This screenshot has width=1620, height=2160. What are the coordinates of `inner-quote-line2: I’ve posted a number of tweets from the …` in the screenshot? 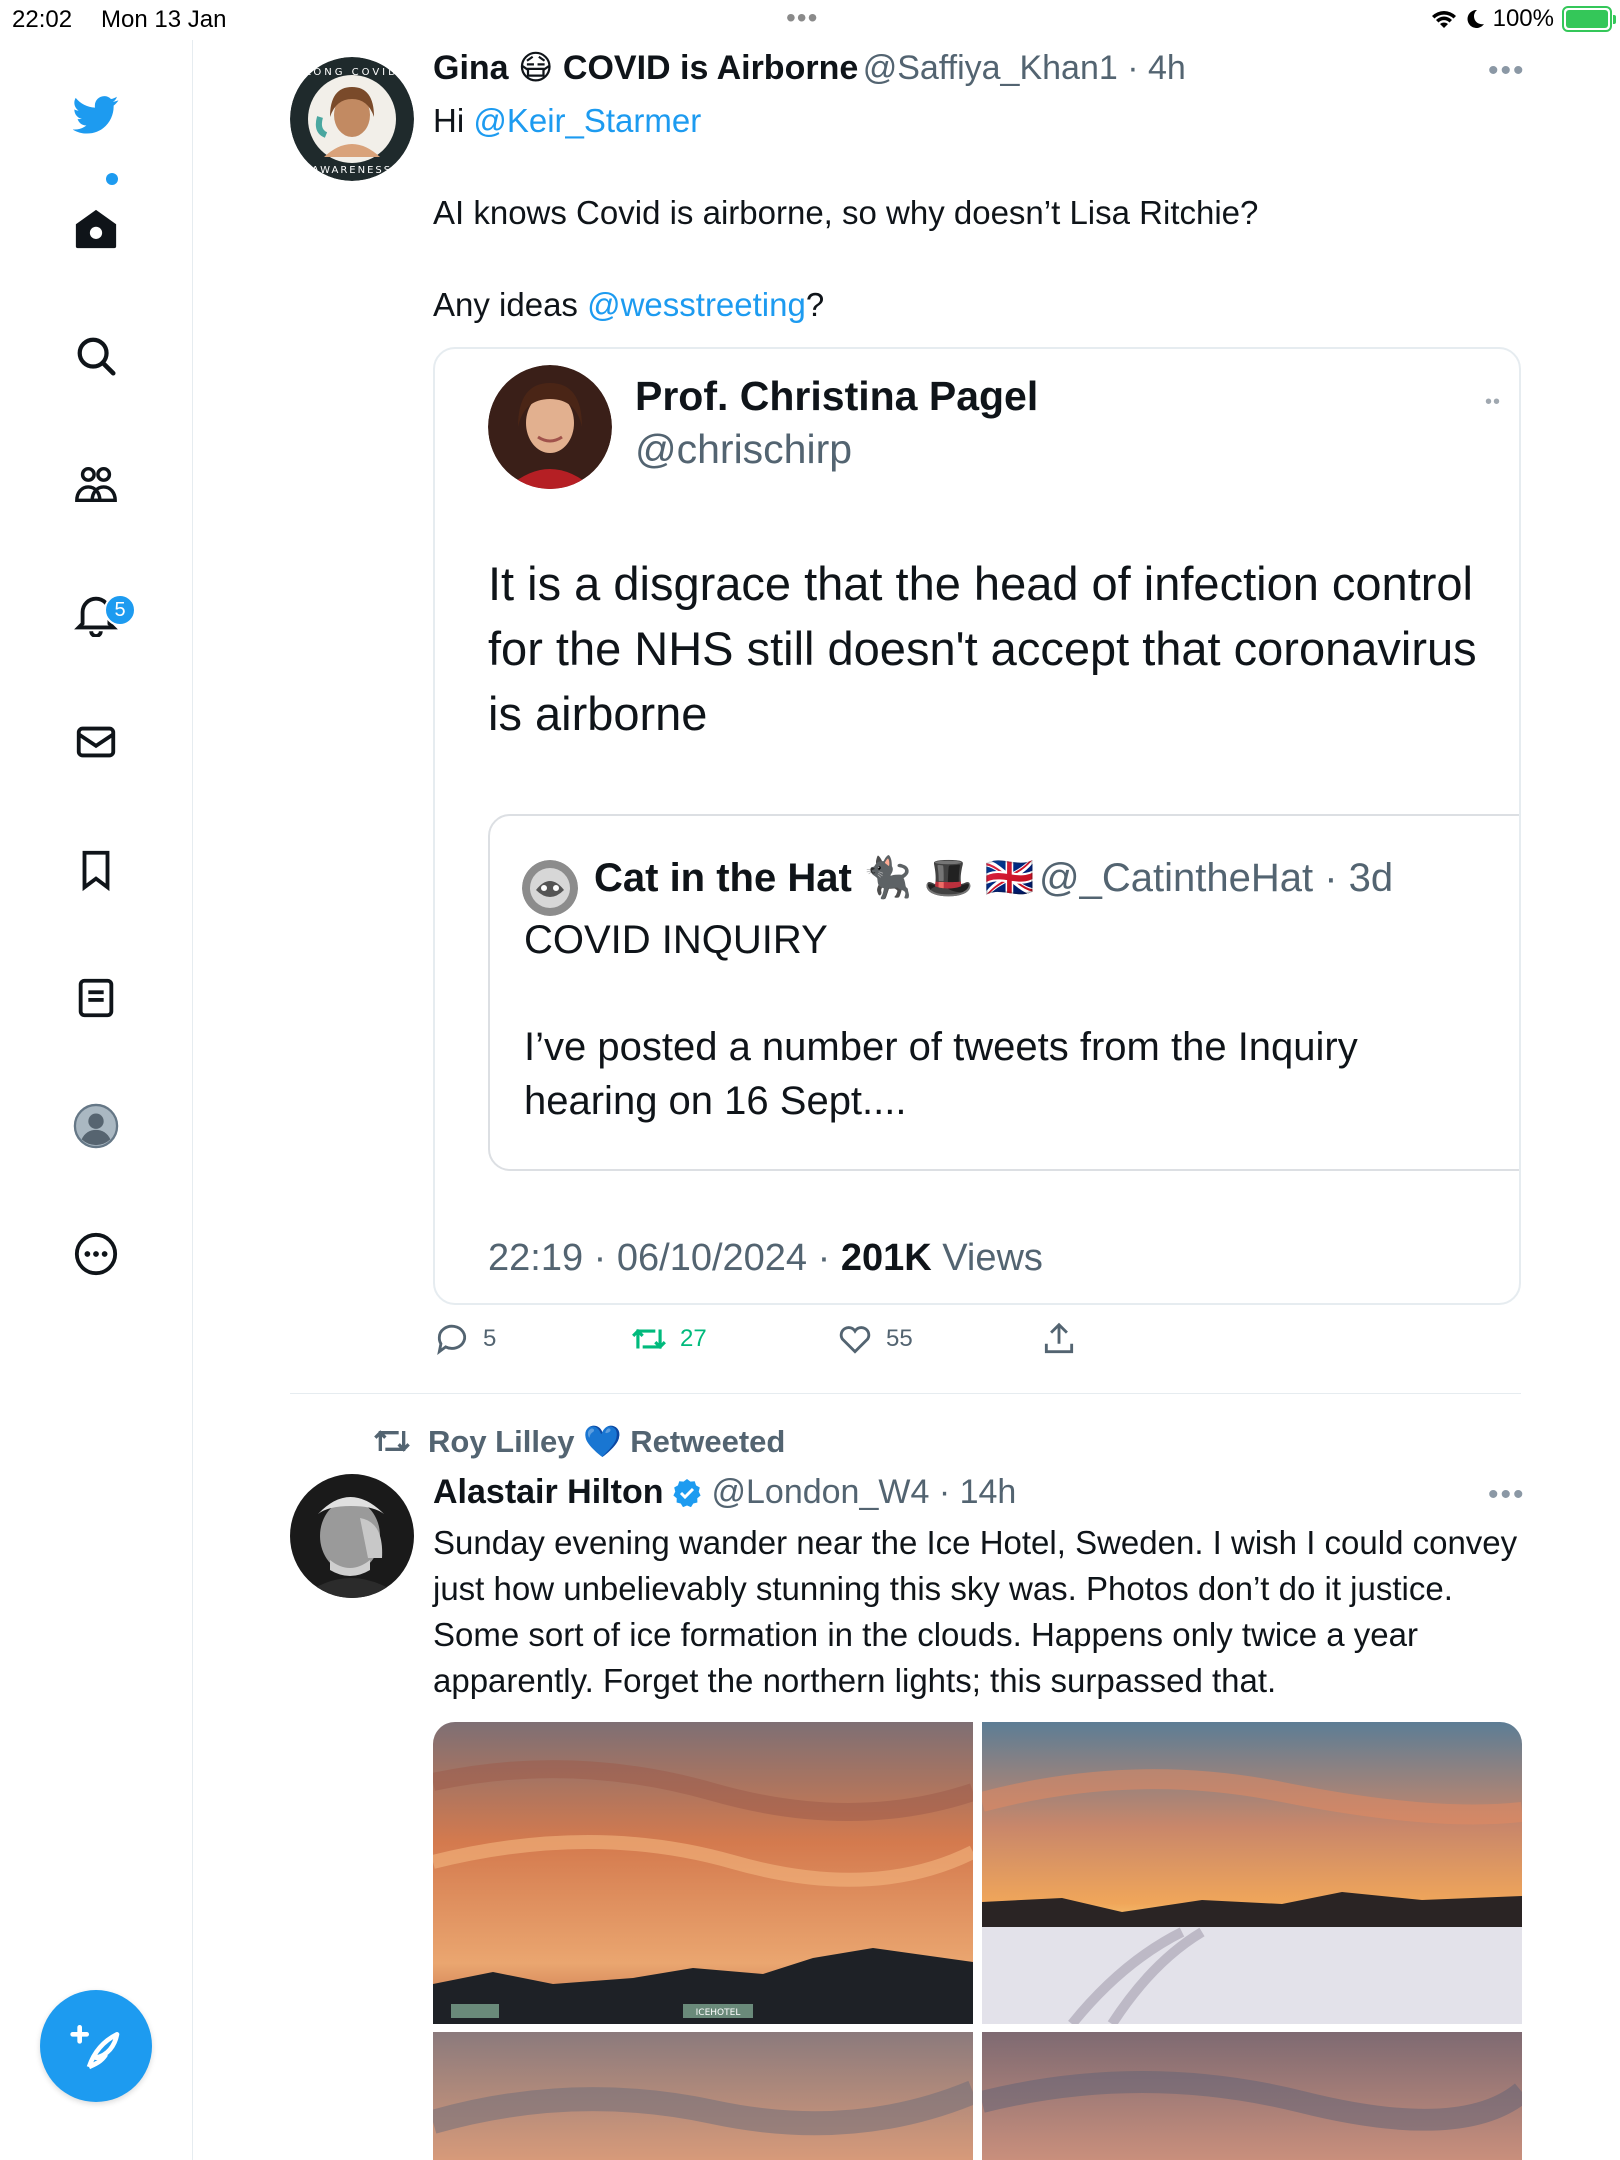 It's located at (941, 1074).